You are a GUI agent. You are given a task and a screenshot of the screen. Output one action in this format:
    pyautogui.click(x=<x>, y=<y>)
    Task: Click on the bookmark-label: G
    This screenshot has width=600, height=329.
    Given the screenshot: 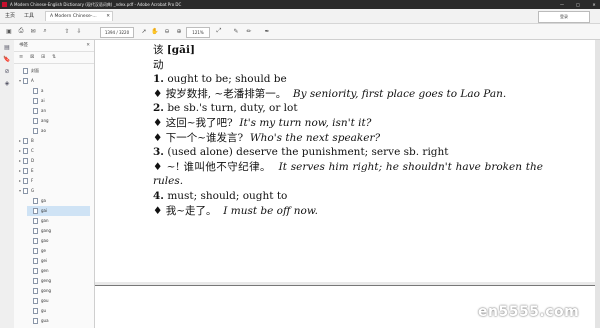 What is the action you would take?
    pyautogui.click(x=33, y=190)
    